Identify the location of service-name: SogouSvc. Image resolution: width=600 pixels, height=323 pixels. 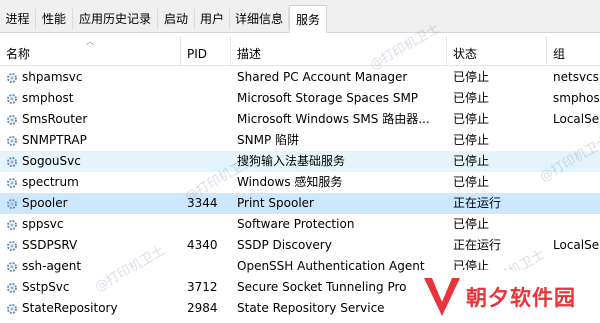
(51, 161).